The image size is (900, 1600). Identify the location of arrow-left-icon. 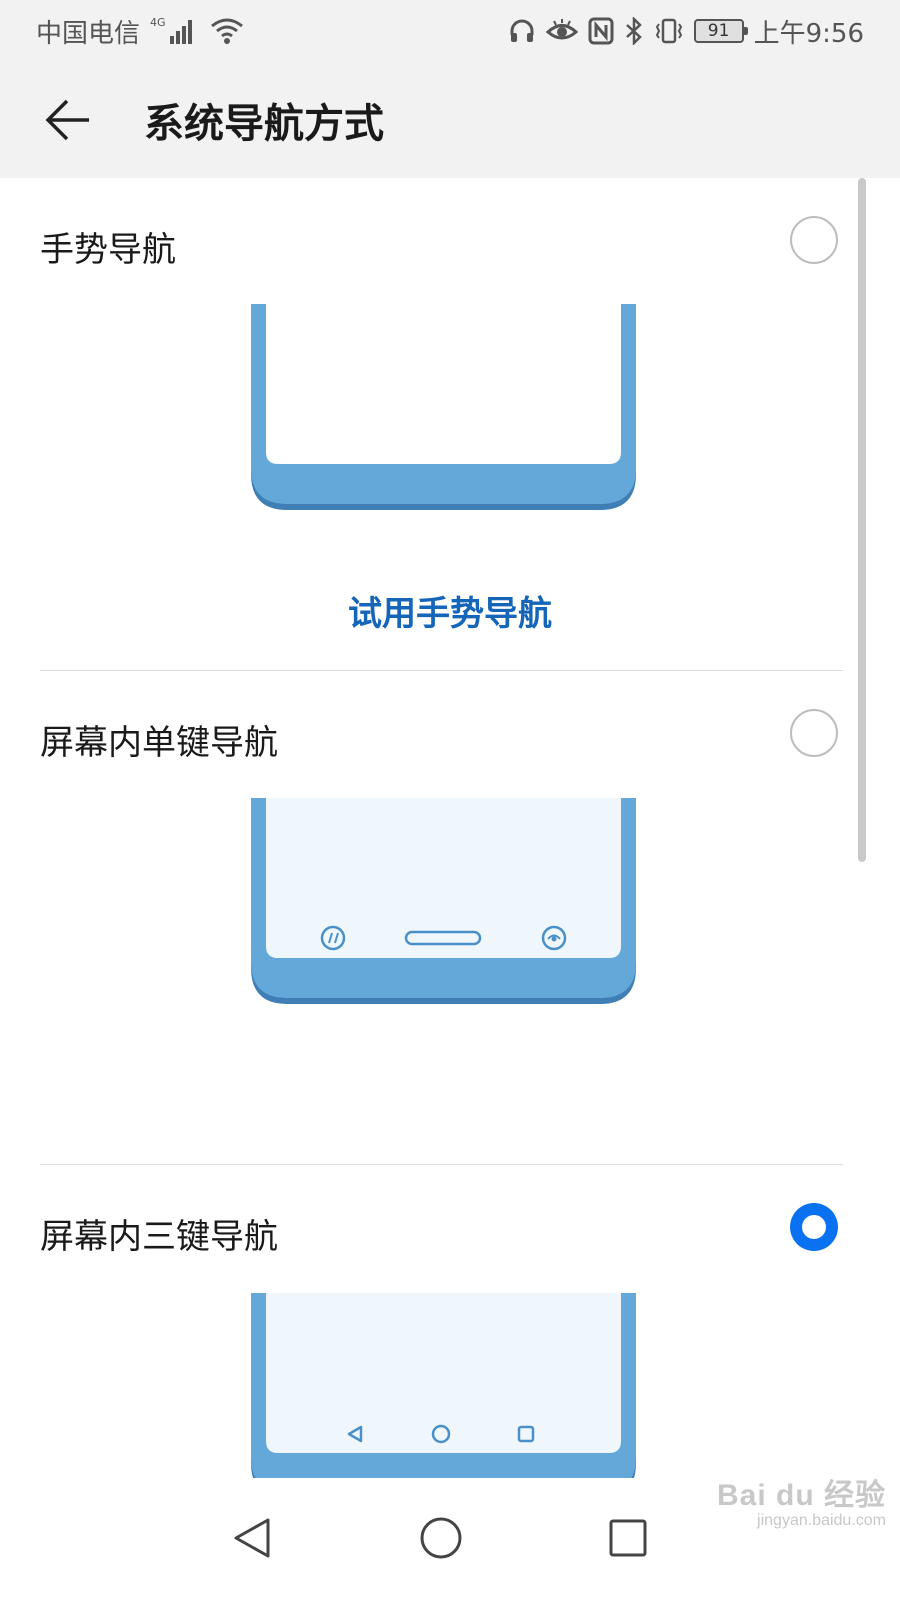
(67, 120).